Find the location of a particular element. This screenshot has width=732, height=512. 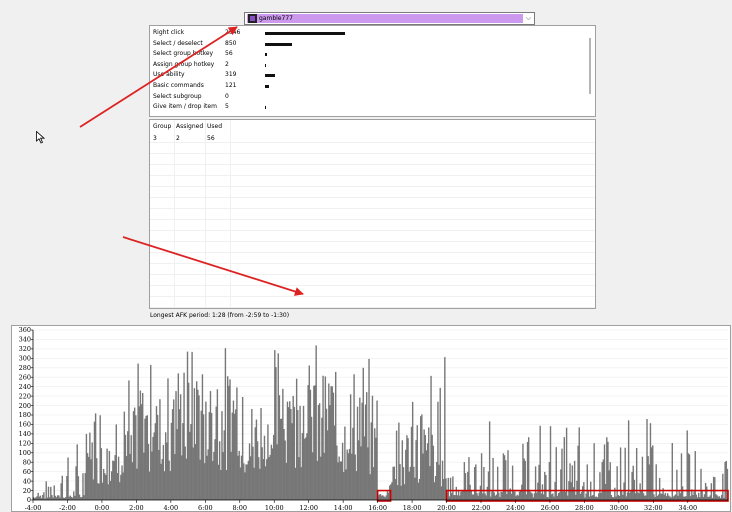

player-name-box: gamble777 is located at coordinates (385, 18).